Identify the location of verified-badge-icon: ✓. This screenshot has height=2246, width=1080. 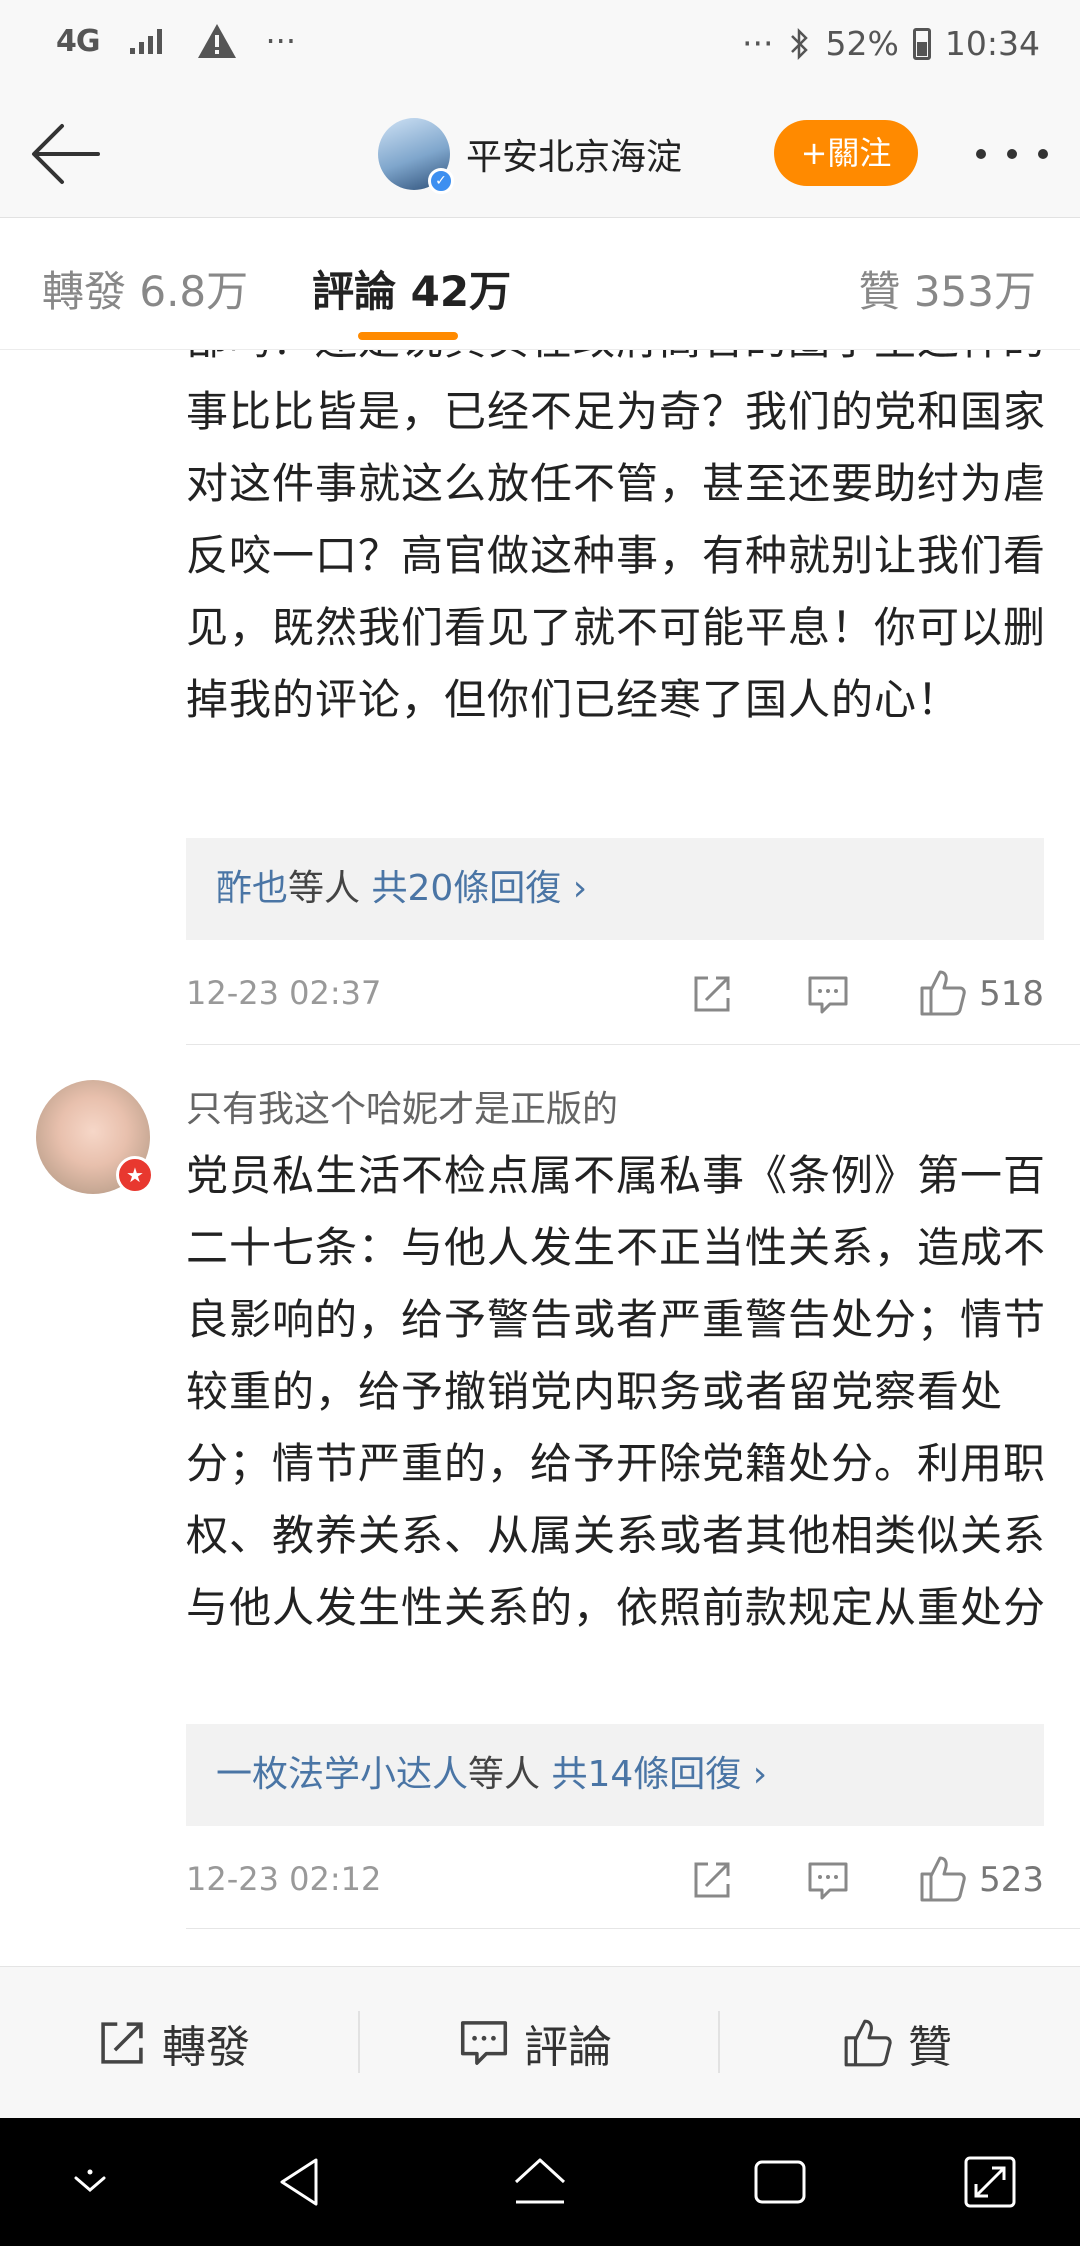
(441, 181).